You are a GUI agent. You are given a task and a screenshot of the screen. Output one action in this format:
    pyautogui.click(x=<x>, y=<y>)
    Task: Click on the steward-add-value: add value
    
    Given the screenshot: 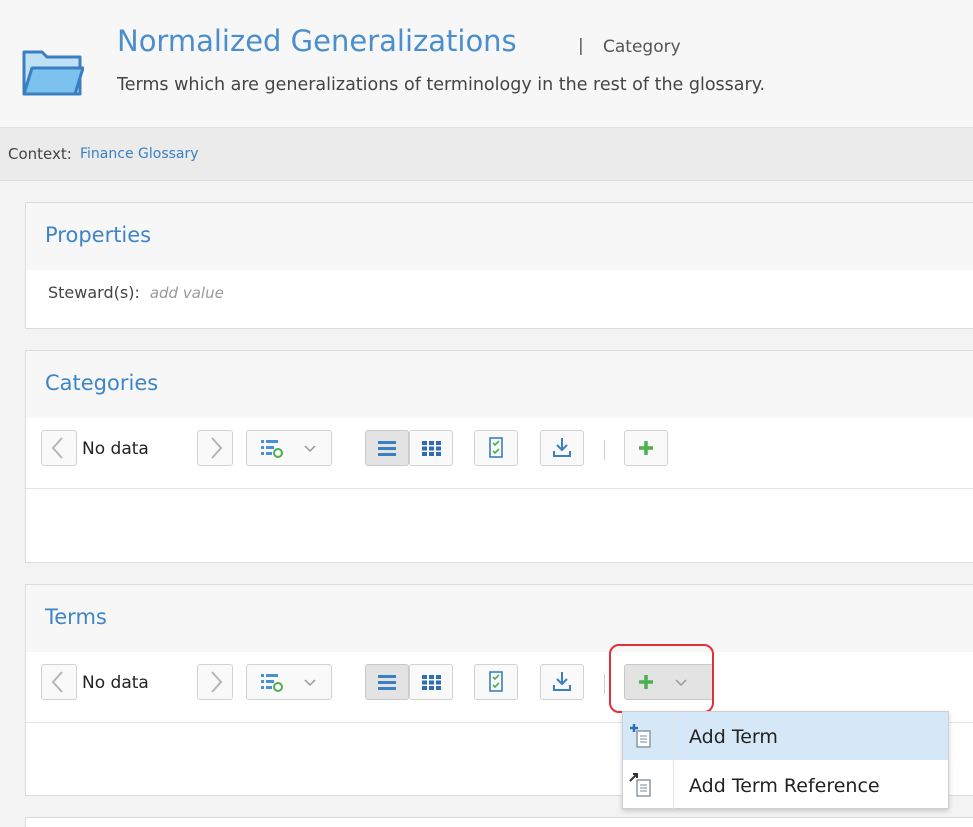 What is the action you would take?
    pyautogui.click(x=187, y=293)
    